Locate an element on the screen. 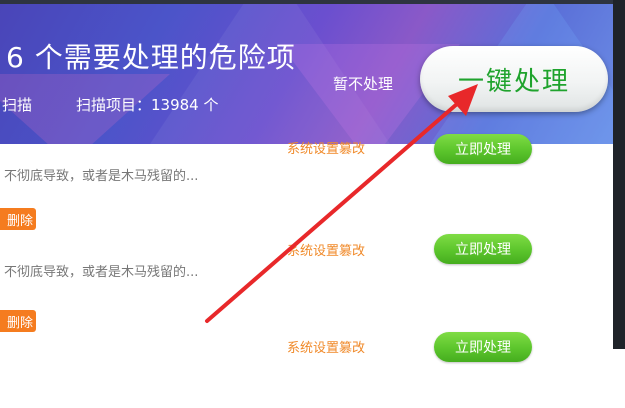 The height and width of the screenshot is (408, 625). danger-count-title: 6 个需要处理的危险项 is located at coordinates (151, 57).